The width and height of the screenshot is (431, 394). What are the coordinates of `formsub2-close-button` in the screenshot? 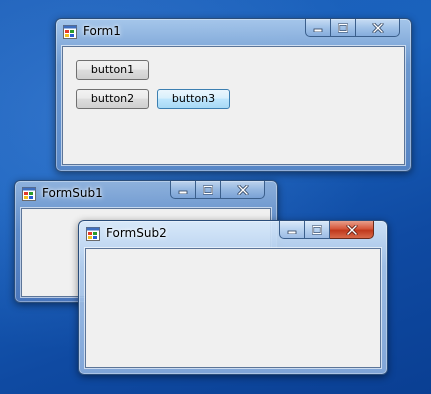 It's located at (352, 230).